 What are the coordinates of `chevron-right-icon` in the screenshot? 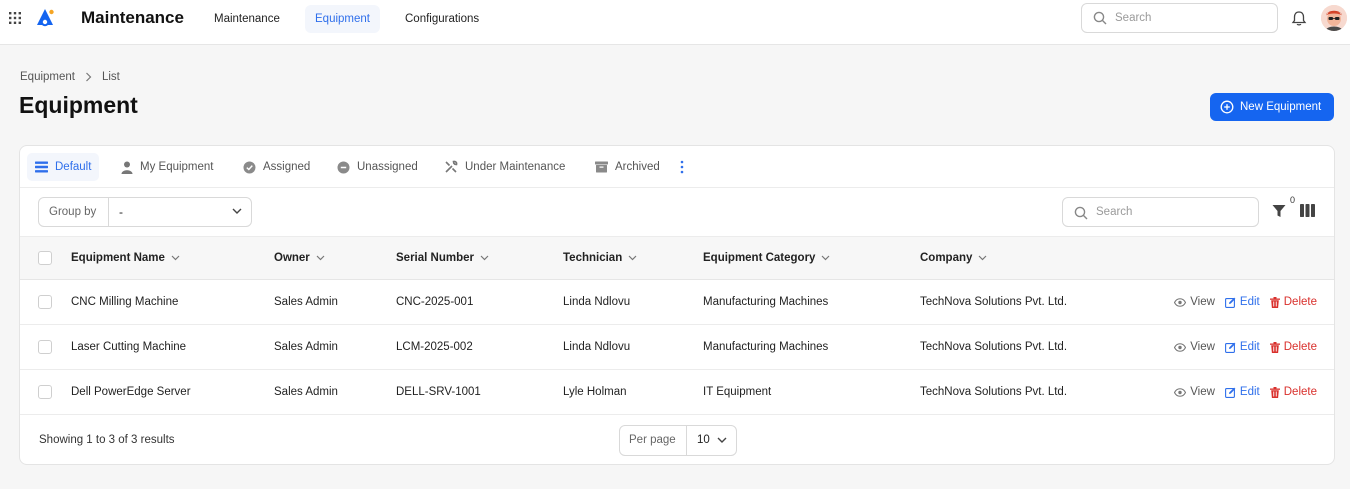 It's located at (89, 77).